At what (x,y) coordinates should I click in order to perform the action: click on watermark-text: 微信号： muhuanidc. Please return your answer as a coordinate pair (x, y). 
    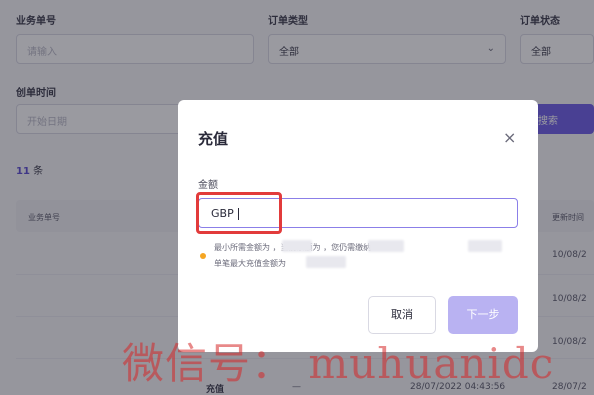
    Looking at the image, I should click on (338, 363).